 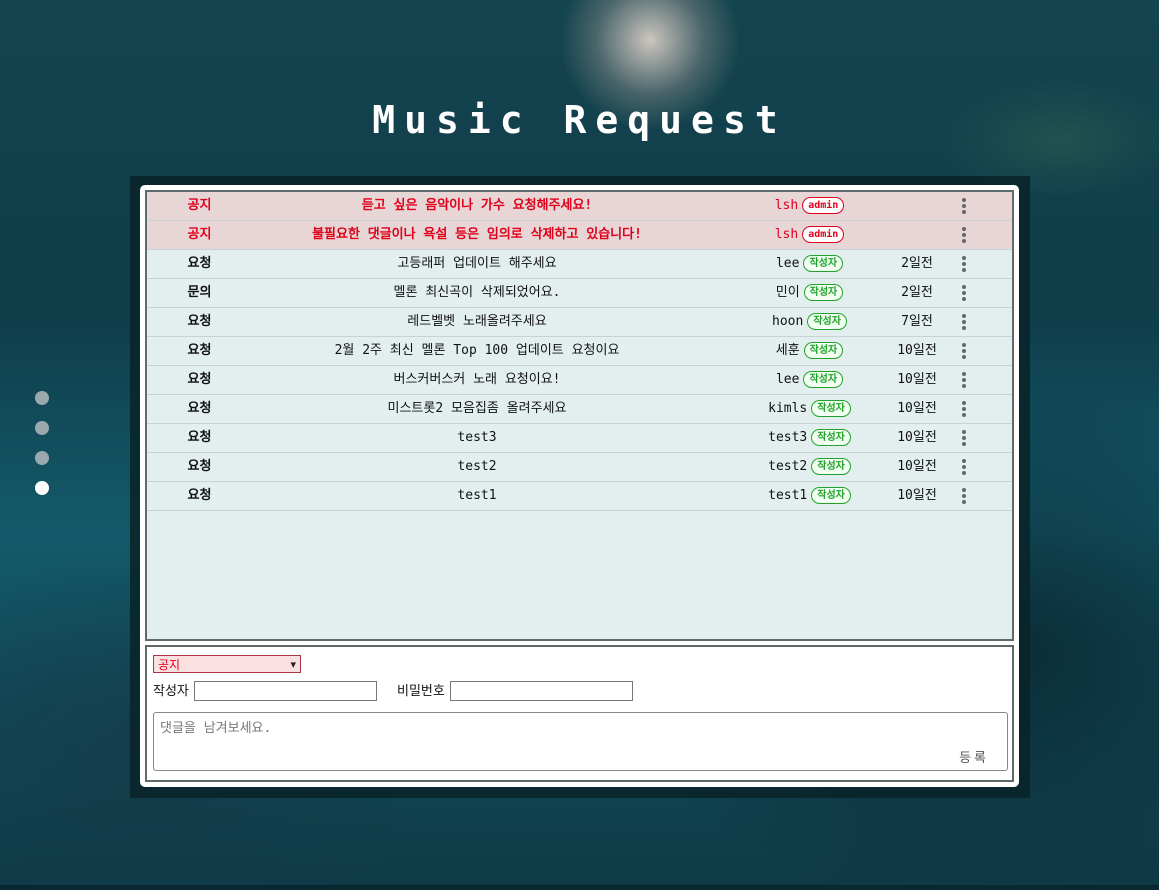 What do you see at coordinates (809, 409) in the screenshot?
I see `row-author: kimls 작성자` at bounding box center [809, 409].